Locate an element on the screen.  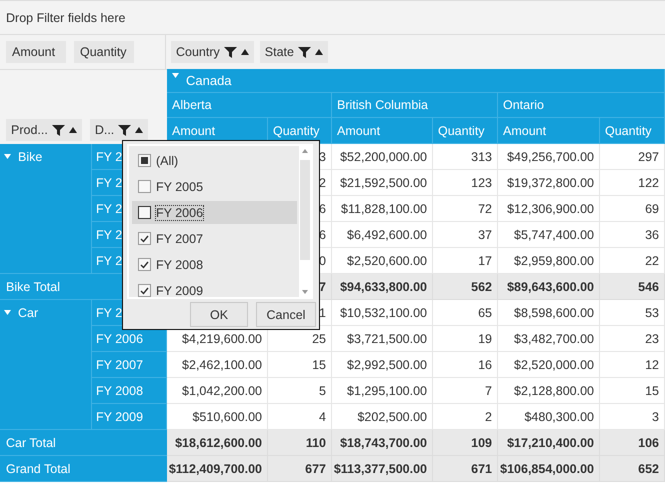
field-button: Country is located at coordinates (212, 52).